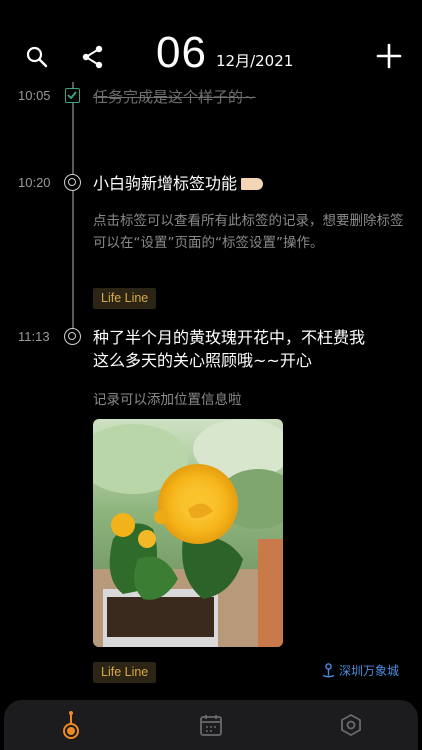 Image resolution: width=422 pixels, height=750 pixels. Describe the element at coordinates (181, 53) in the screenshot. I see `date-day: 06` at that location.